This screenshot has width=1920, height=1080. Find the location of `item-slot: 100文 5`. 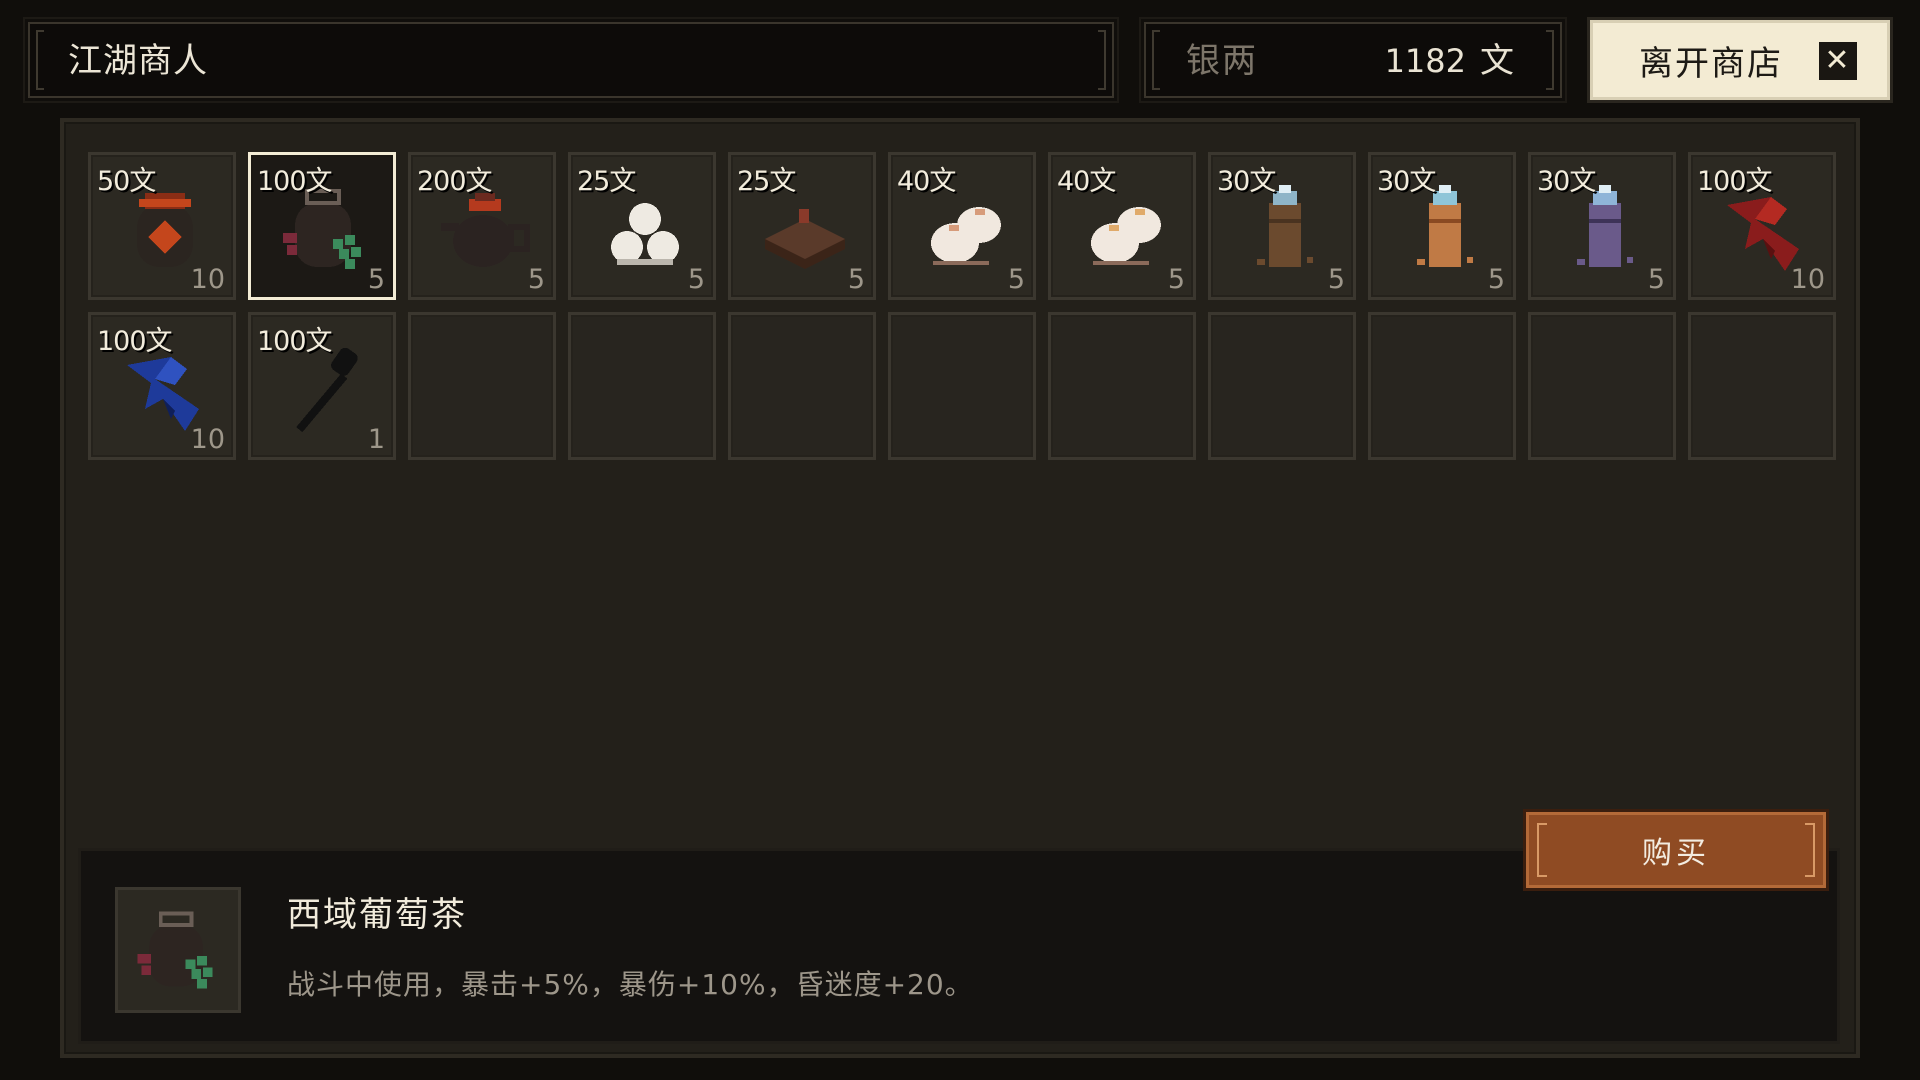

item-slot: 100文 5 is located at coordinates (322, 226).